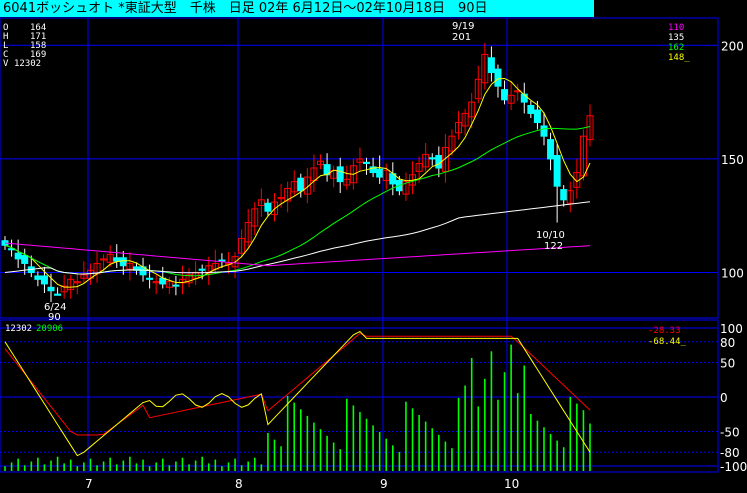 The height and width of the screenshot is (493, 747). I want to click on ma-xlong-line, so click(297, 254).